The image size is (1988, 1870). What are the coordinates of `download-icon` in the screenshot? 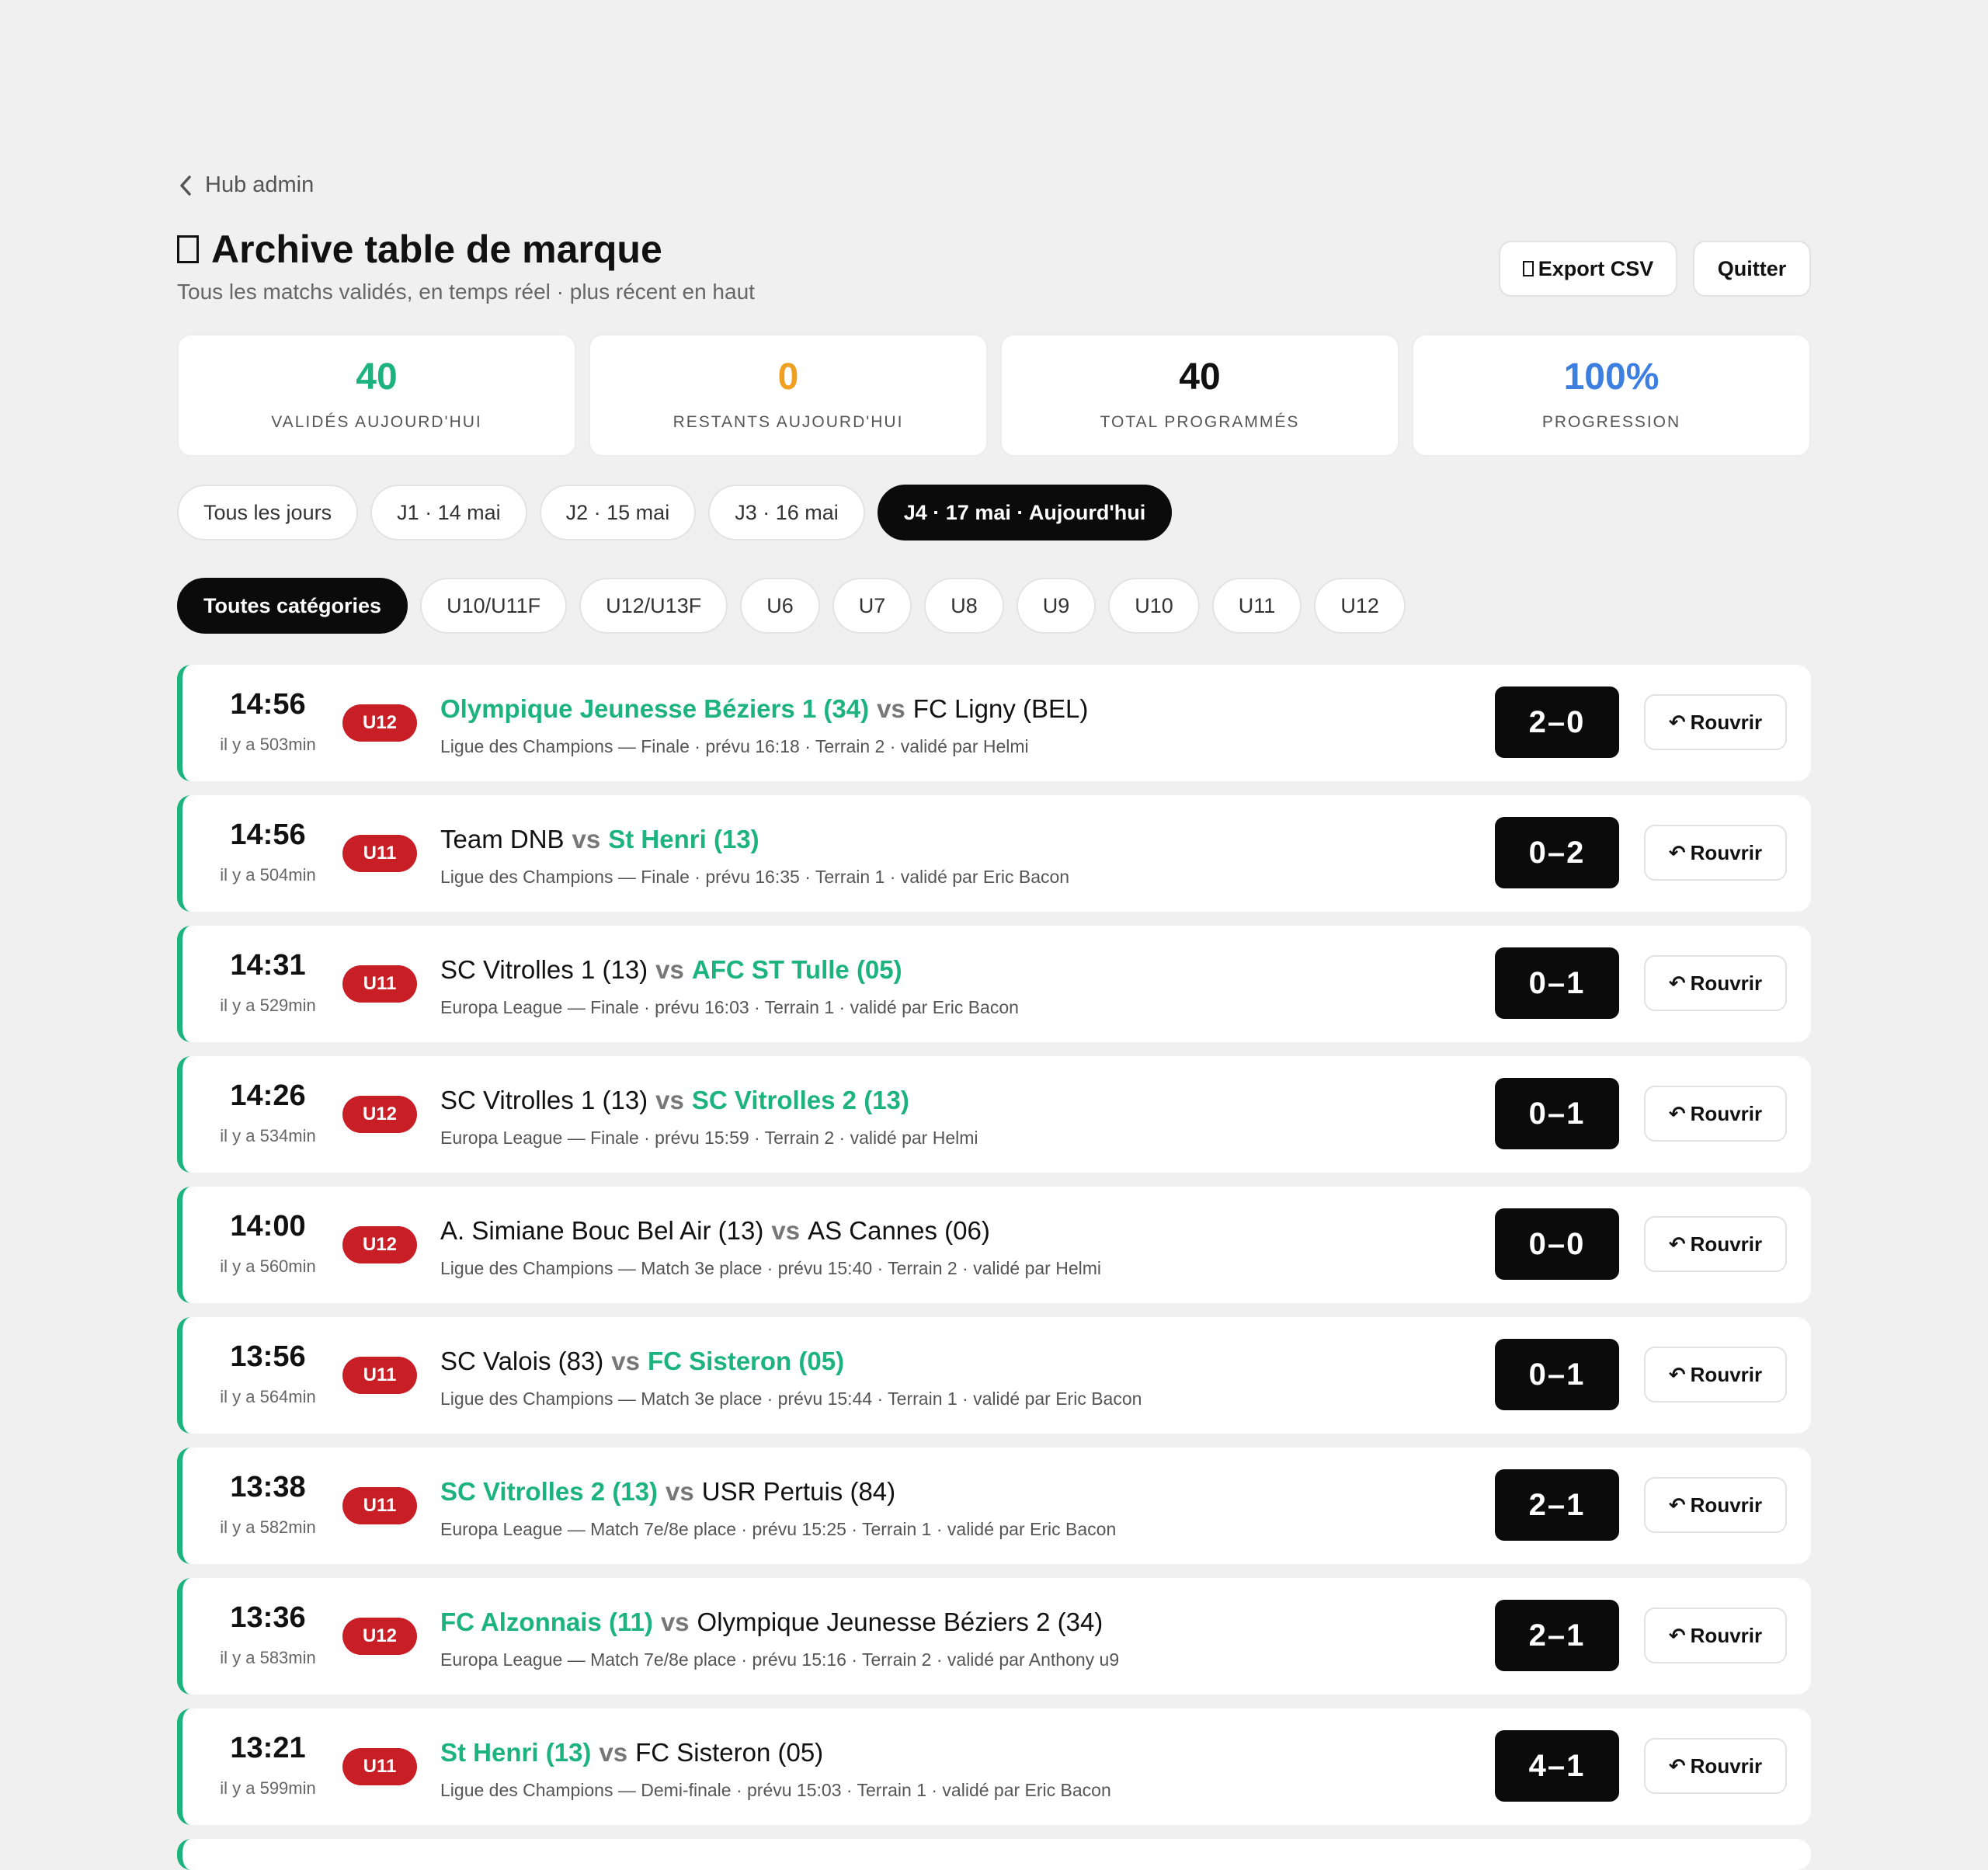 It's located at (1528, 268).